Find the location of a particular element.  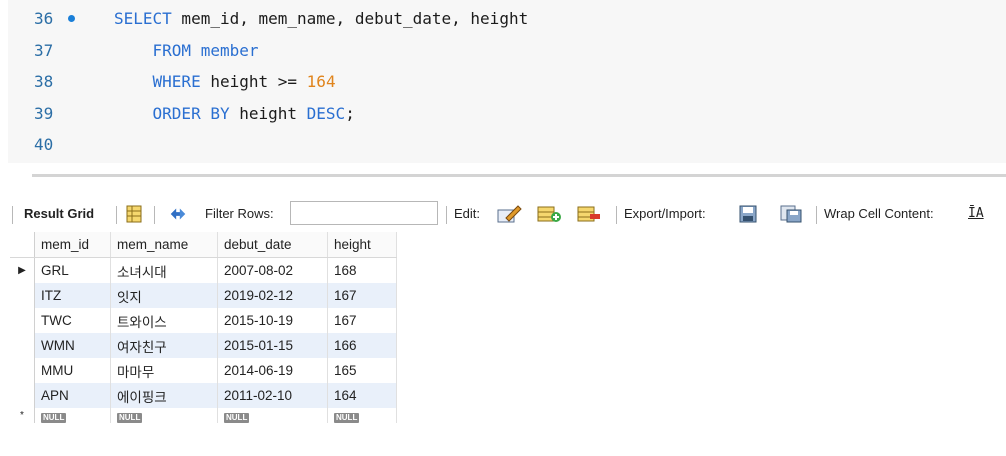

sql-keyword: WHERE is located at coordinates (157, 81).